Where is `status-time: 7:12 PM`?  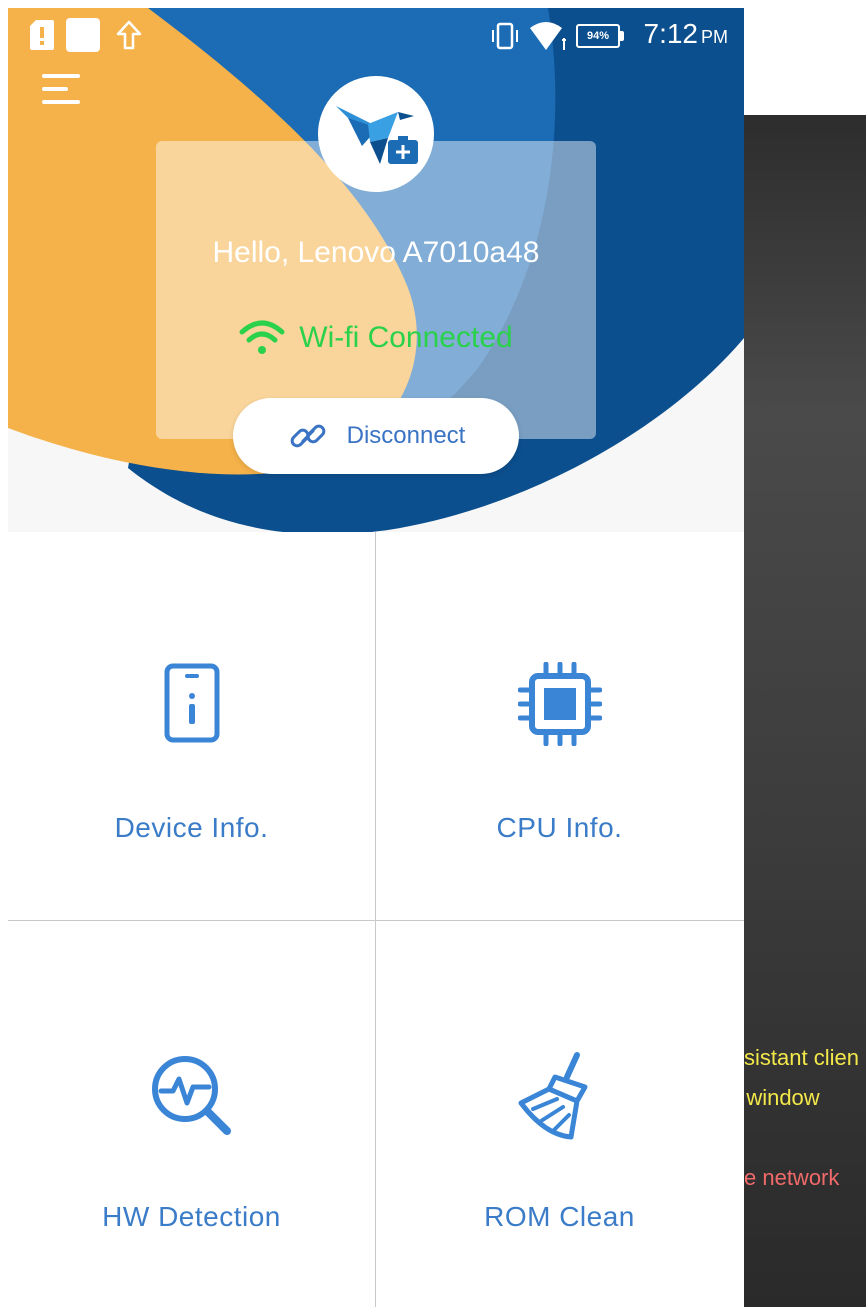 status-time: 7:12 PM is located at coordinates (686, 34).